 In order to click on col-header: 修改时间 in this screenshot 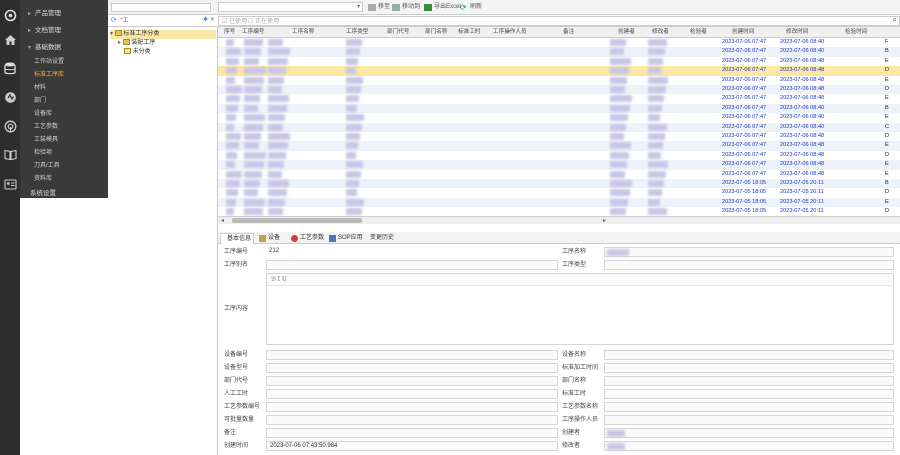, I will do `click(797, 32)`.